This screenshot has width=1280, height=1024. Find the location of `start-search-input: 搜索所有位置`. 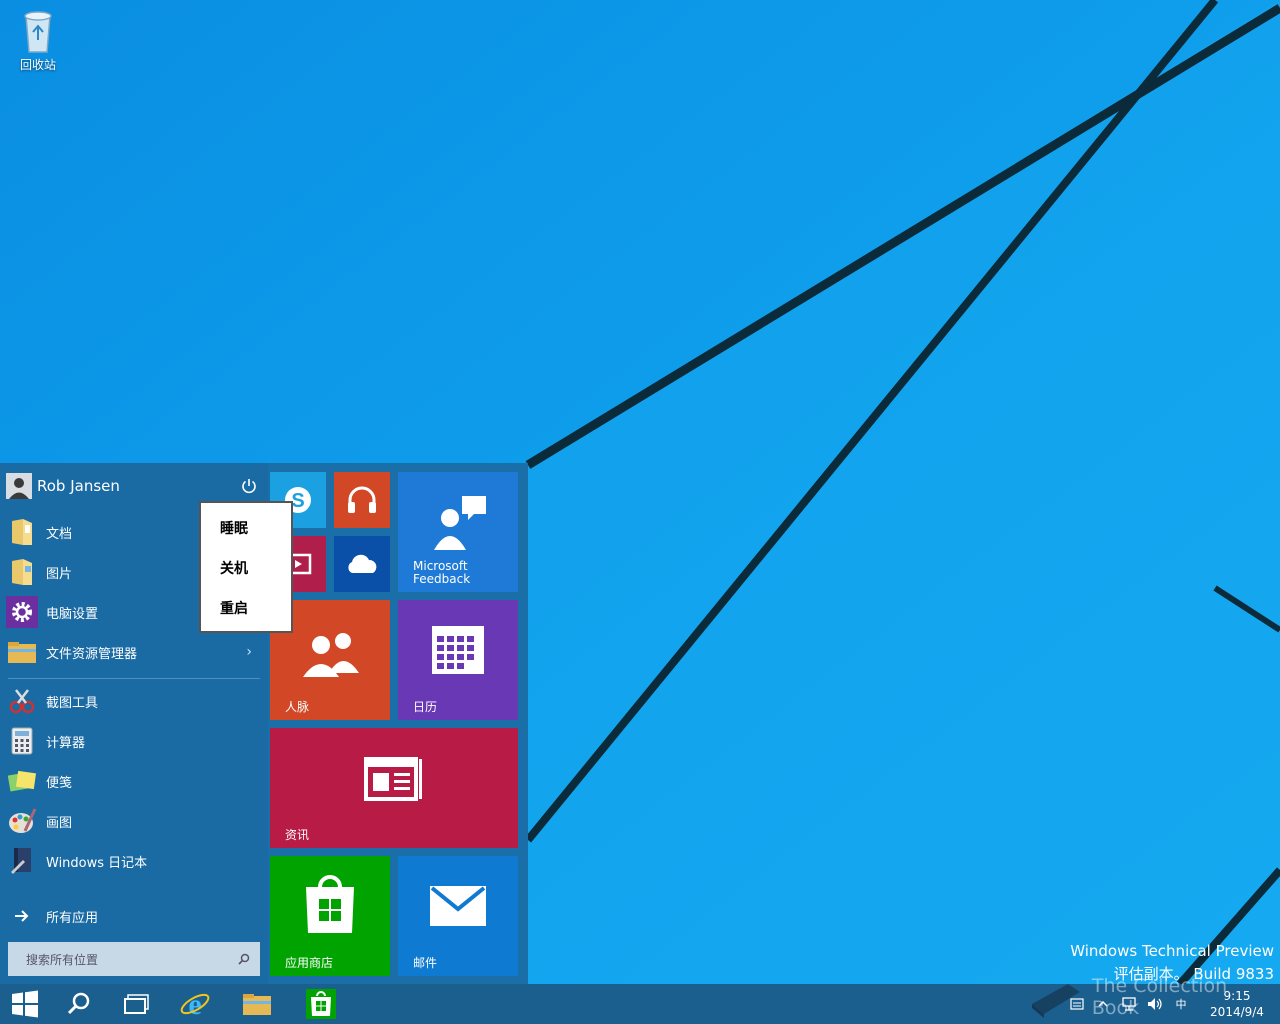

start-search-input: 搜索所有位置 is located at coordinates (134, 959).